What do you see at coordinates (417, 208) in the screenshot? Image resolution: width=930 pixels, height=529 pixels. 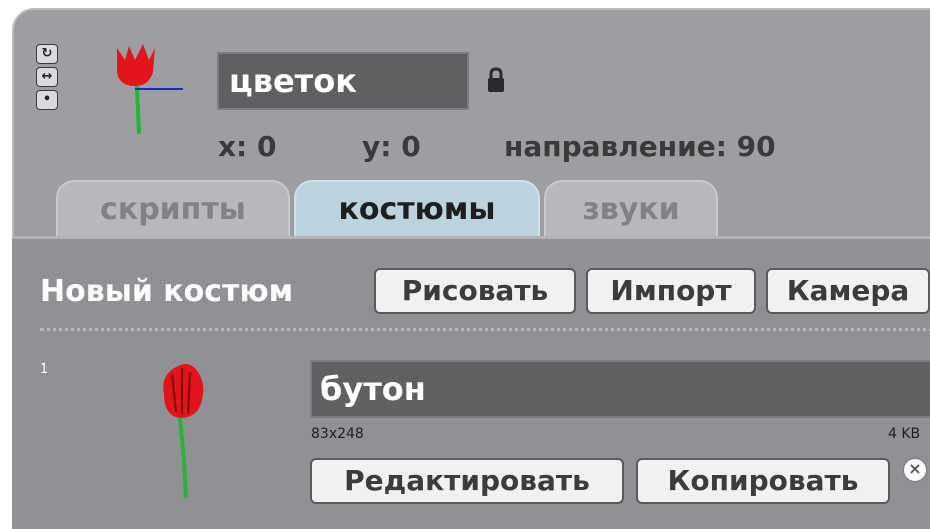 I see `tab-costumes: костюмы` at bounding box center [417, 208].